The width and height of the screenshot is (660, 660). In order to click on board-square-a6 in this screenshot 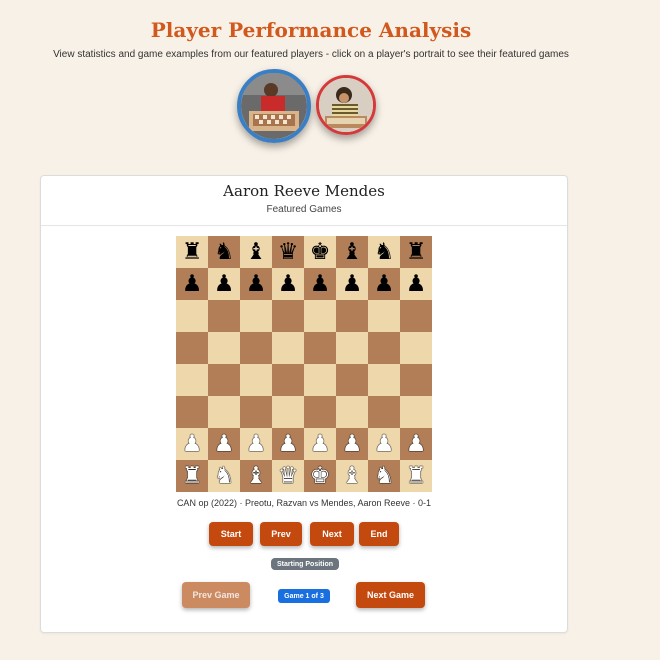, I will do `click(192, 316)`.